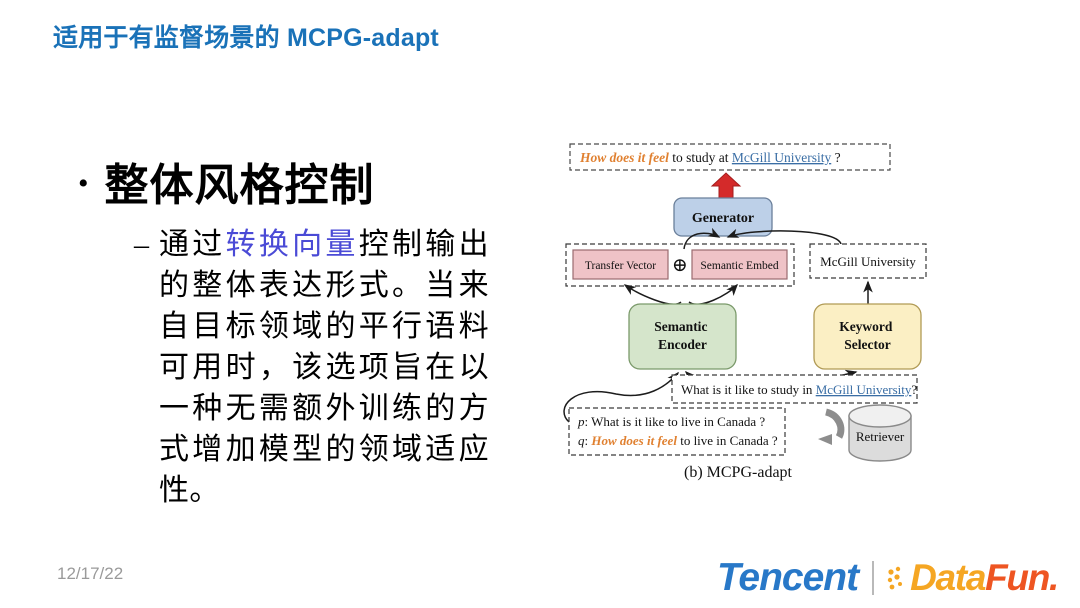 The image size is (1080, 608). I want to click on semantic-encoder-line2: Encoder, so click(682, 344).